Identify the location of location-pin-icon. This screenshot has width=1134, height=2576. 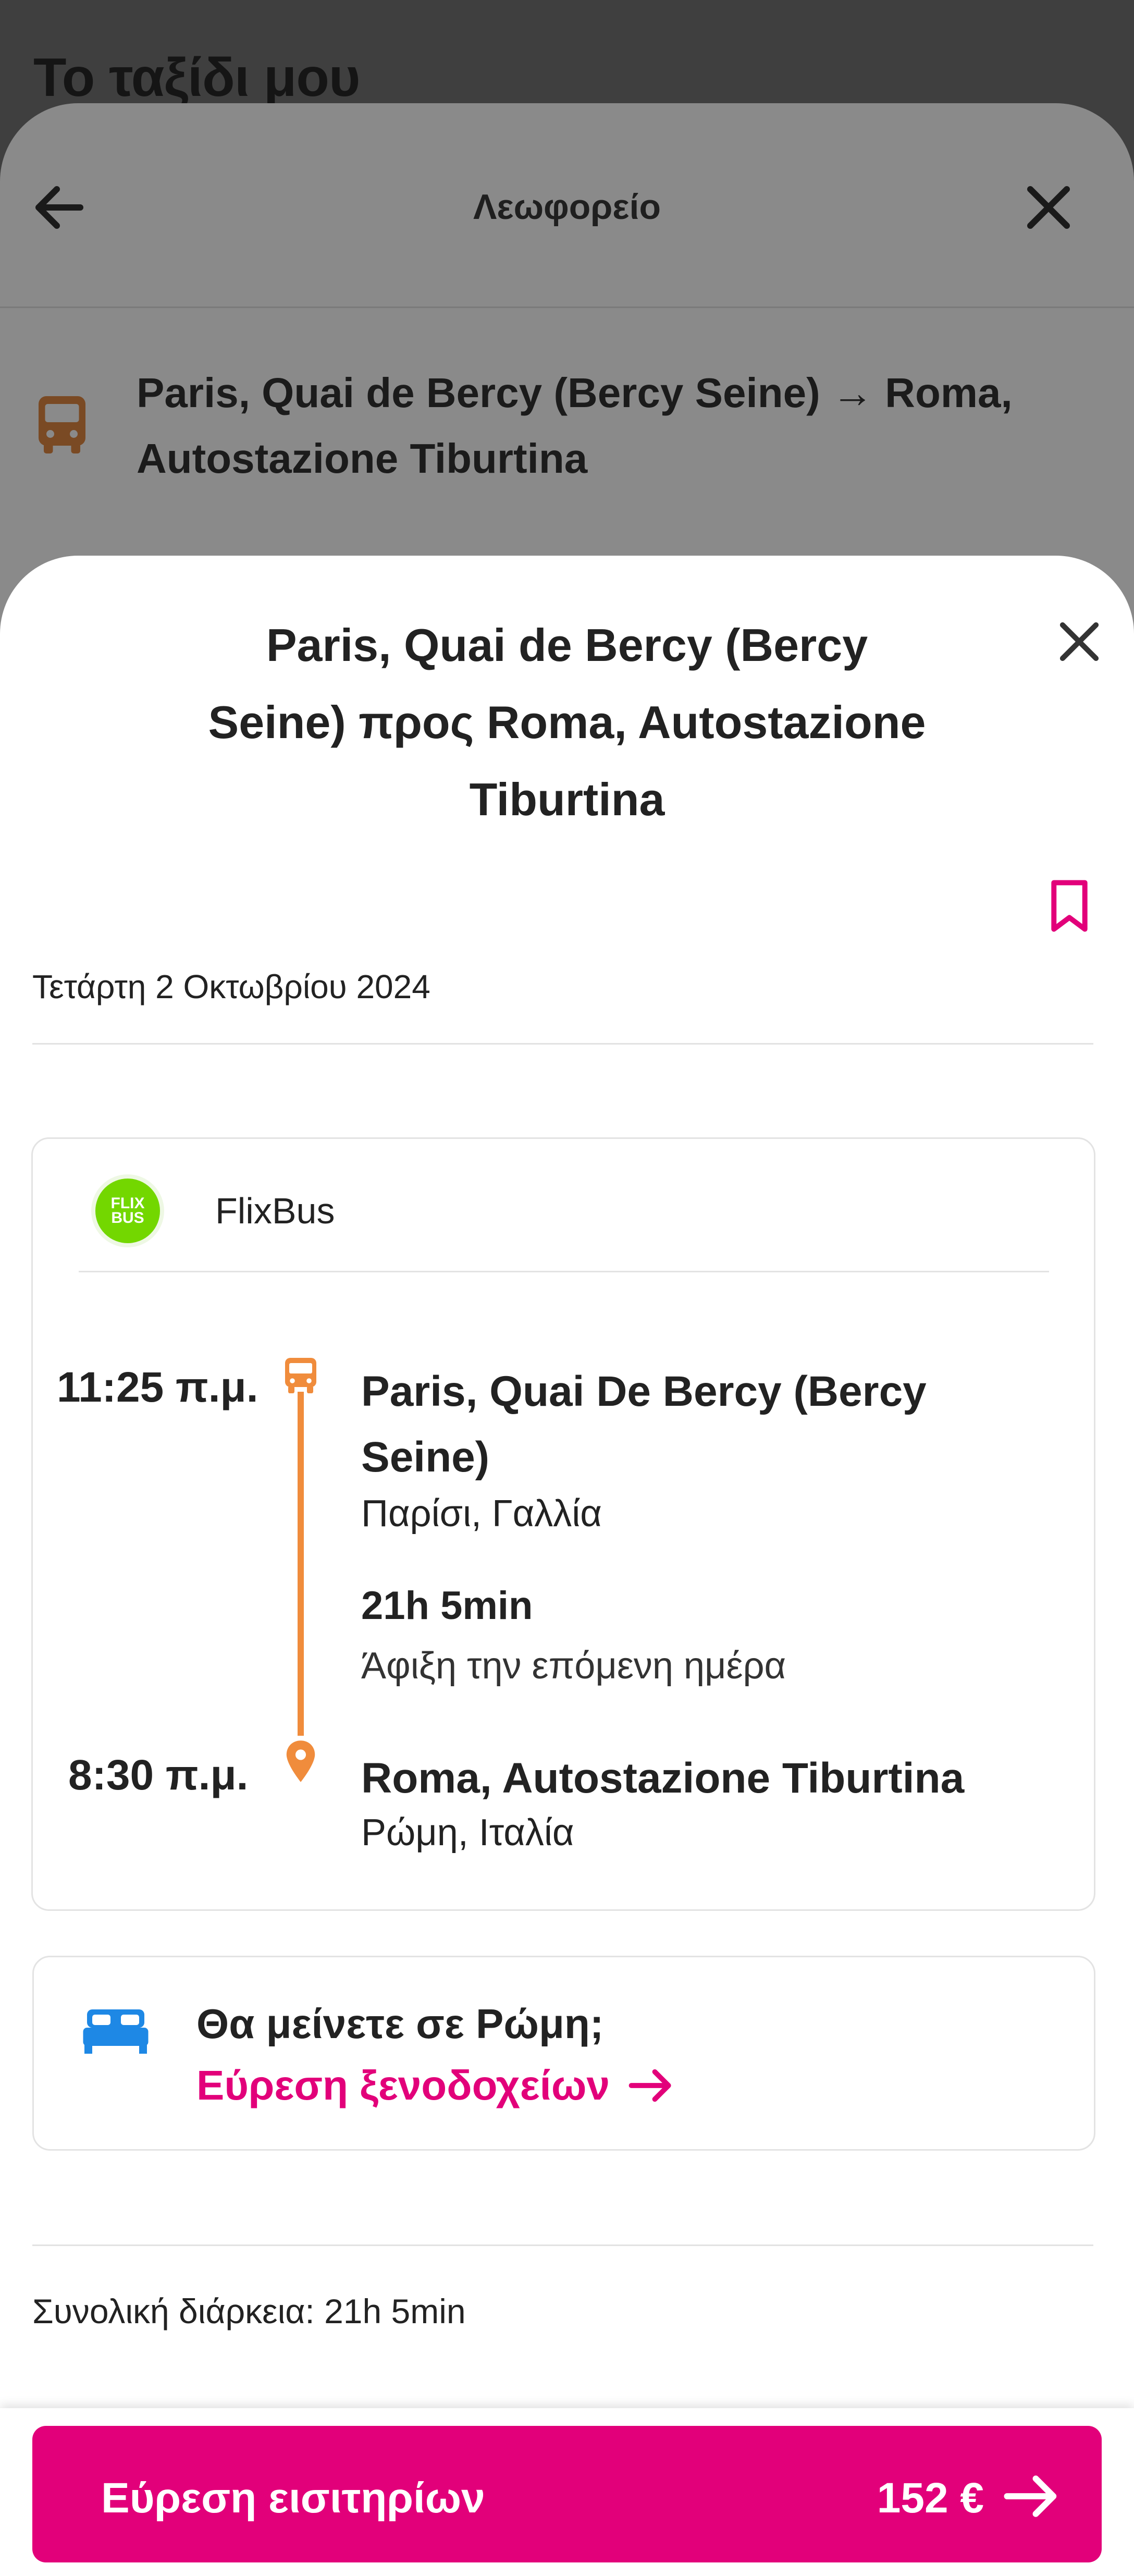
(300, 1761).